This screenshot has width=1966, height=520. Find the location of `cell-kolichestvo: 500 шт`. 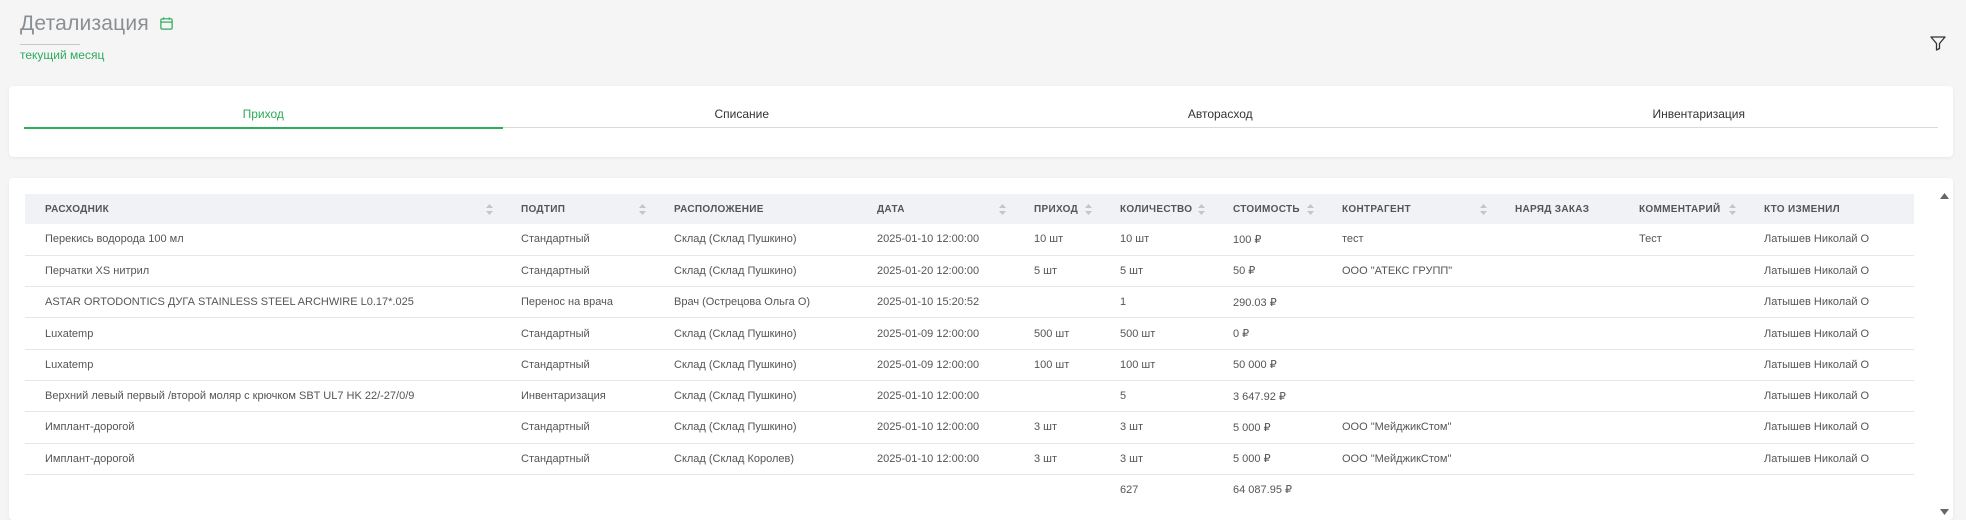

cell-kolichestvo: 500 шт is located at coordinates (1156, 333).